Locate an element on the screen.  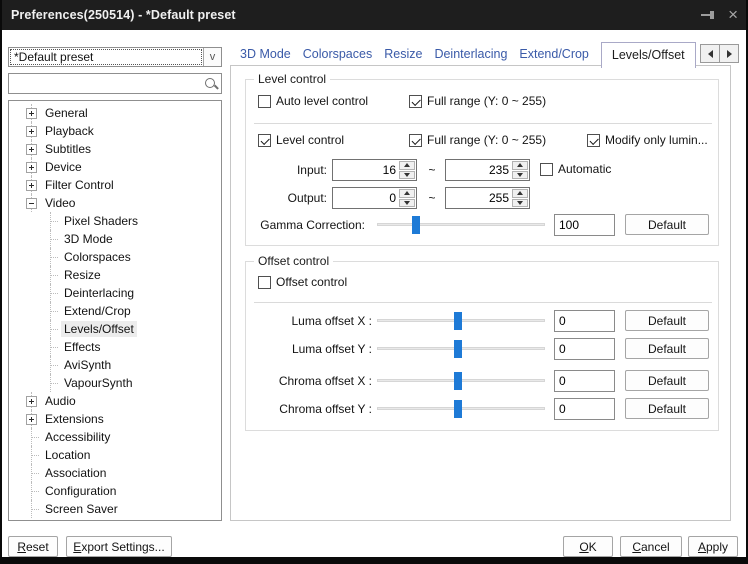
gamma-correction-value-field is located at coordinates (584, 225).